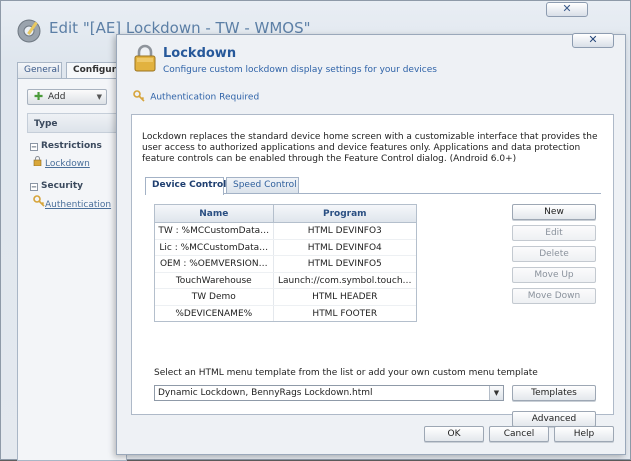  I want to click on type-column-header: Type, so click(77, 123).